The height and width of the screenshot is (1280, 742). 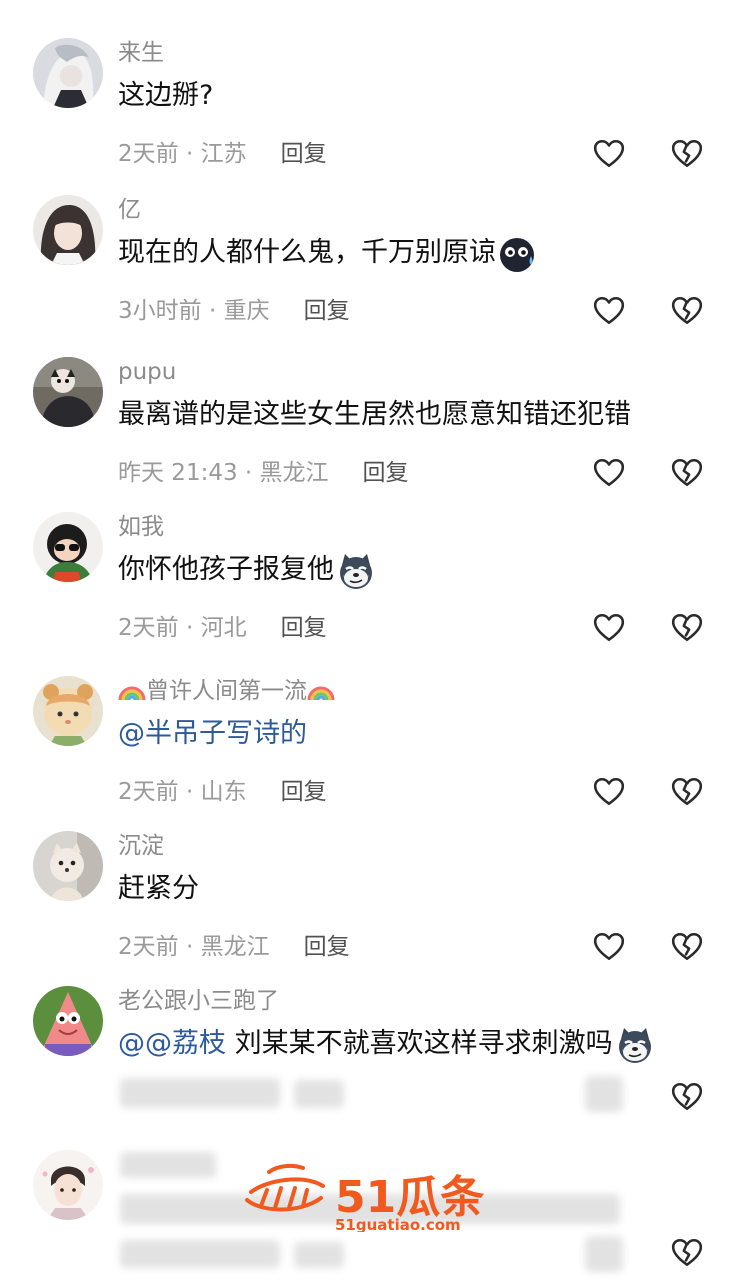 What do you see at coordinates (328, 253) in the screenshot?
I see `comment-text: 现在的人都什么鬼，千万别原谅` at bounding box center [328, 253].